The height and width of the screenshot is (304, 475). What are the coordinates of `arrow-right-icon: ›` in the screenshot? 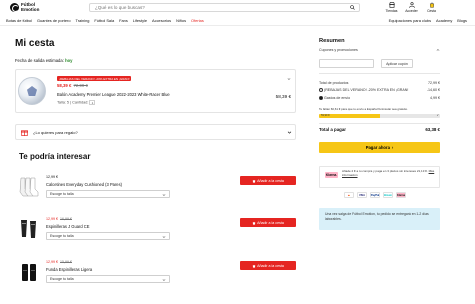 It's located at (392, 147).